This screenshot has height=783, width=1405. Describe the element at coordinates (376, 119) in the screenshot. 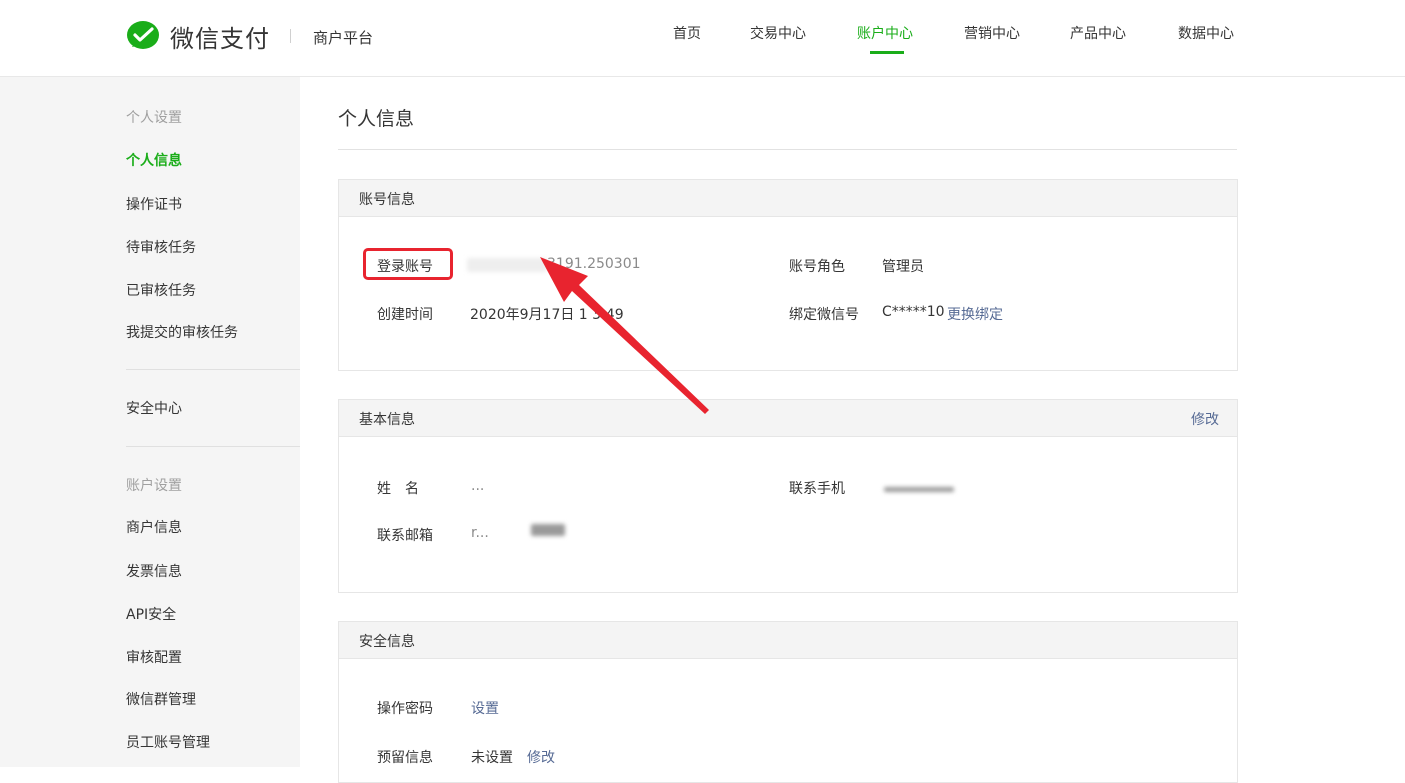

I see `page-title: 个人信息` at that location.